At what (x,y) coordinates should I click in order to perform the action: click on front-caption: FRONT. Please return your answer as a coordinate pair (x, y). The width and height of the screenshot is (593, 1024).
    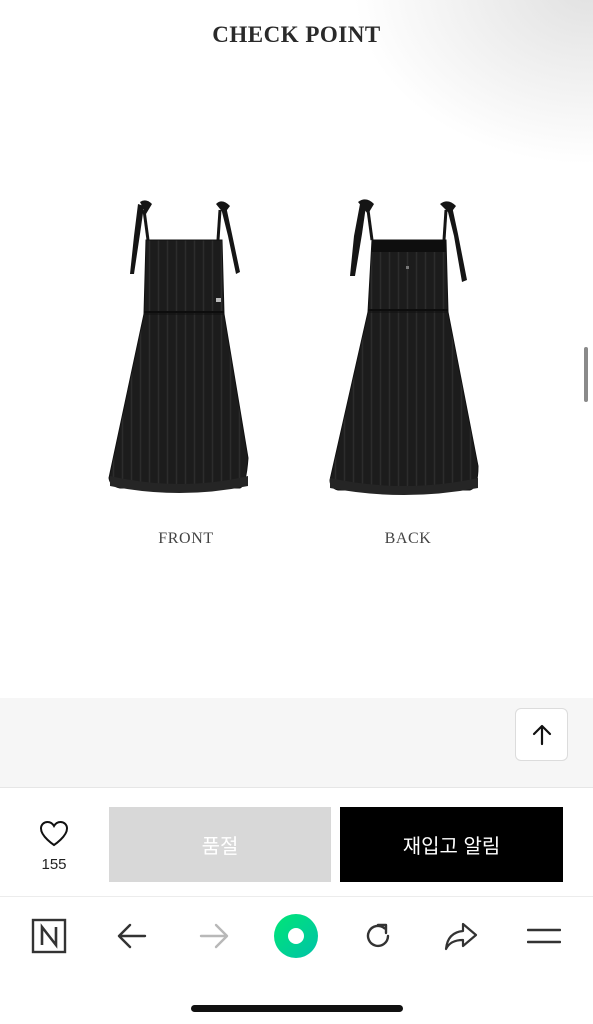
    Looking at the image, I should click on (186, 538).